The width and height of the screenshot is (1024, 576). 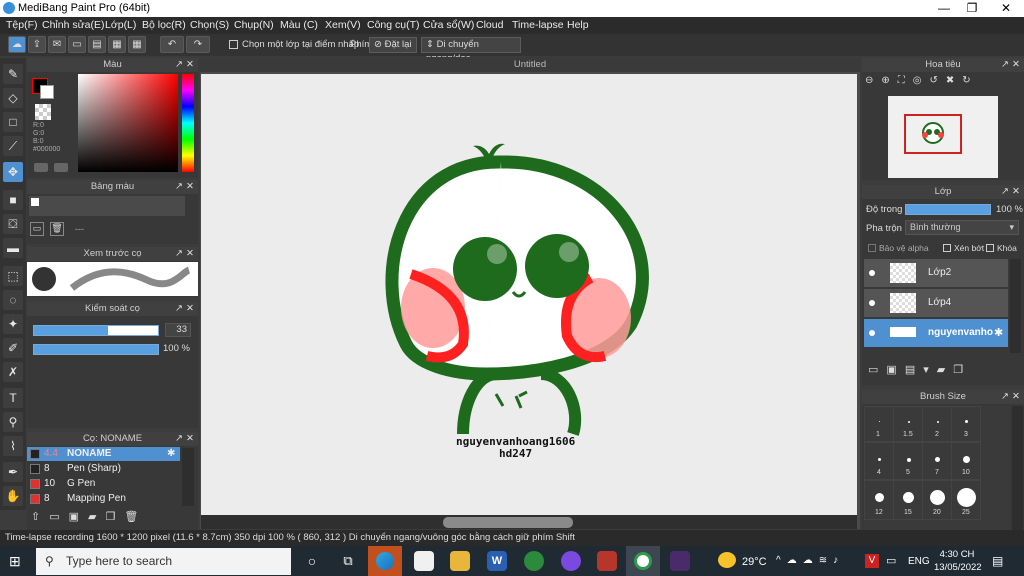 I want to click on app-icon-green, so click(x=534, y=561).